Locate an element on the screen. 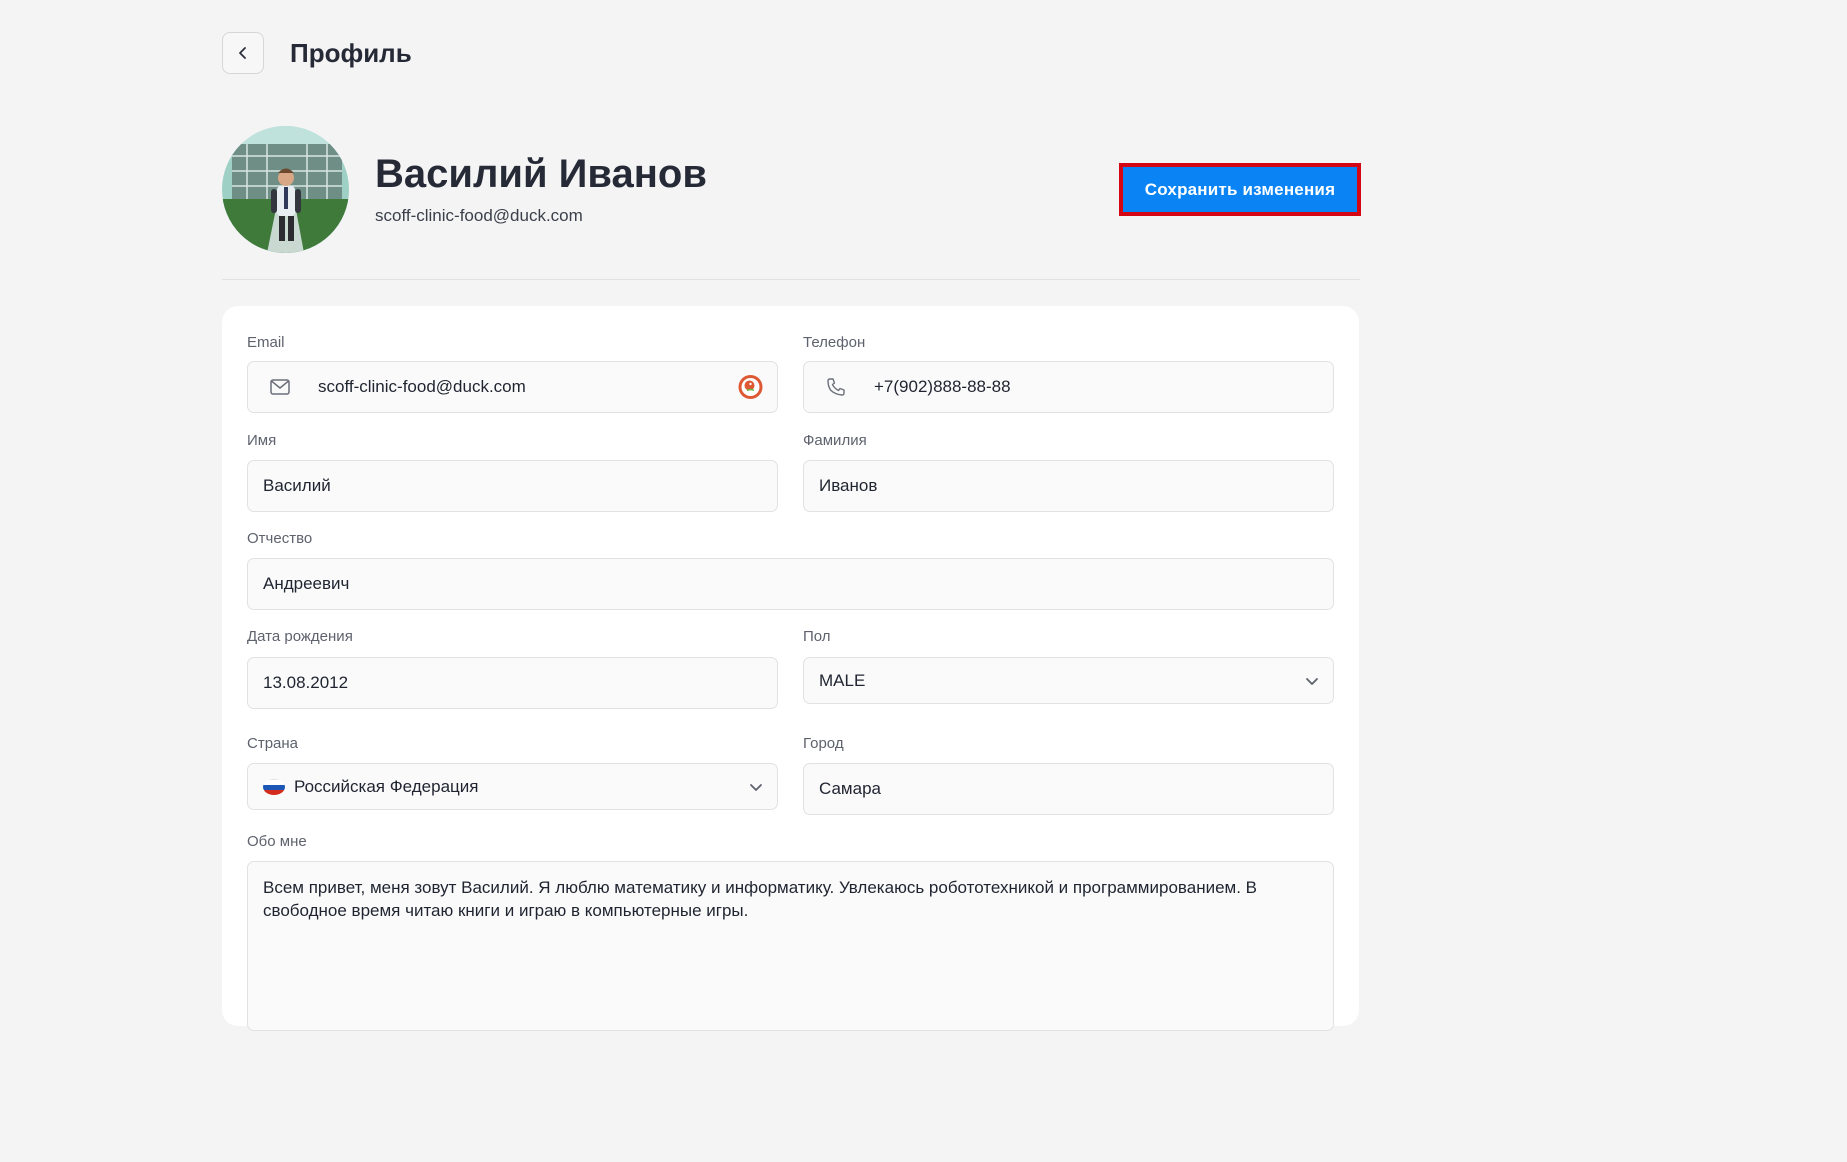 This screenshot has height=1162, width=1847. chevron-left-icon is located at coordinates (242, 53).